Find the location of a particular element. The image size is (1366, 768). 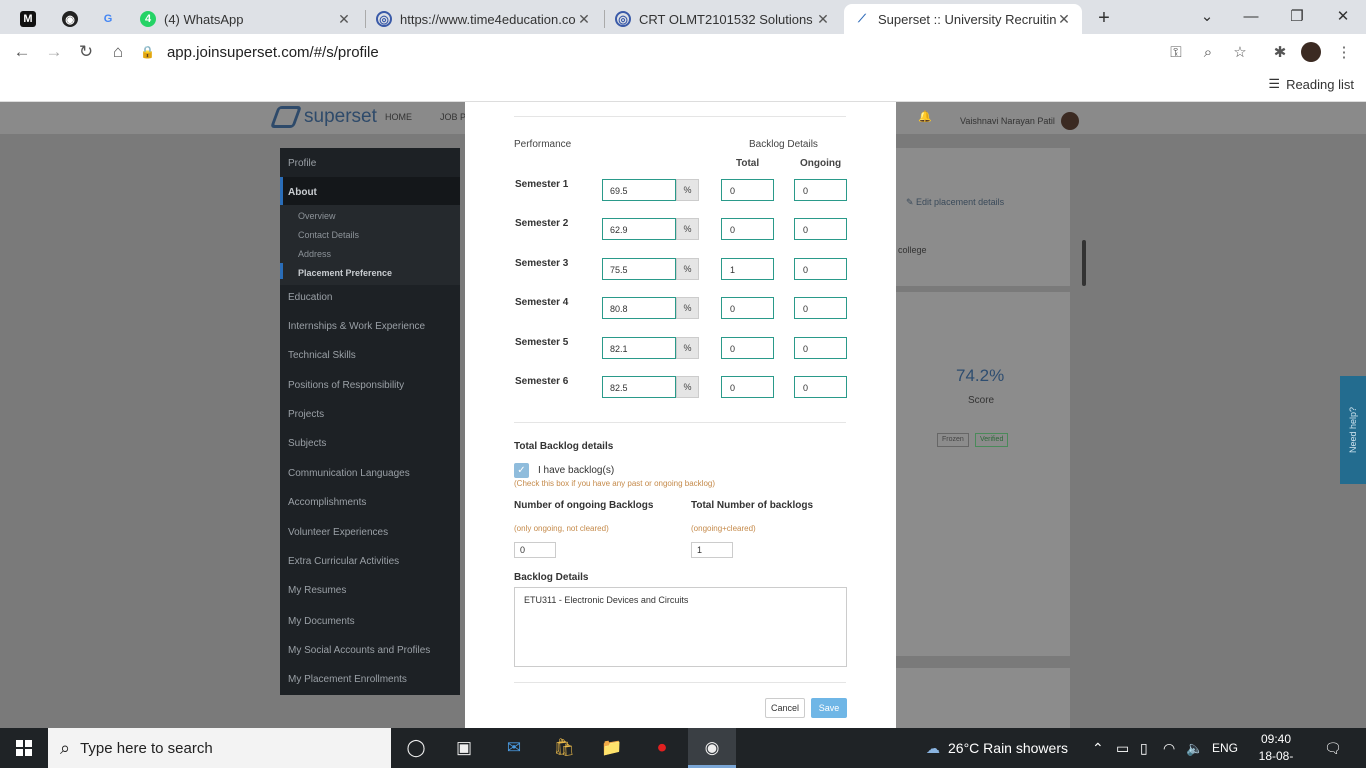

semester-percent-input: 75.5 is located at coordinates (639, 269).